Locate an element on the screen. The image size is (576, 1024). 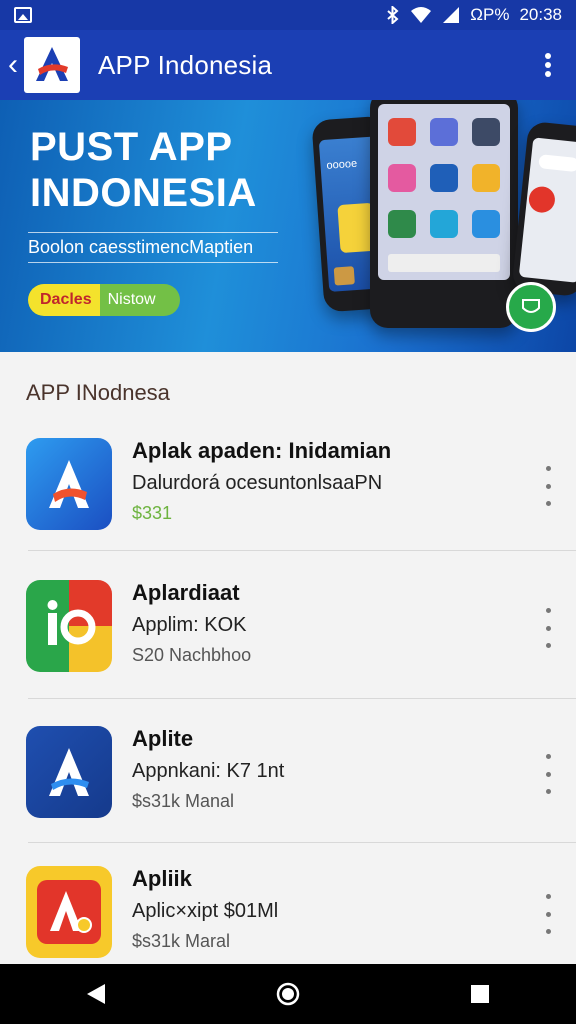
app-name: Aplardiaat is located at coordinates (186, 592).